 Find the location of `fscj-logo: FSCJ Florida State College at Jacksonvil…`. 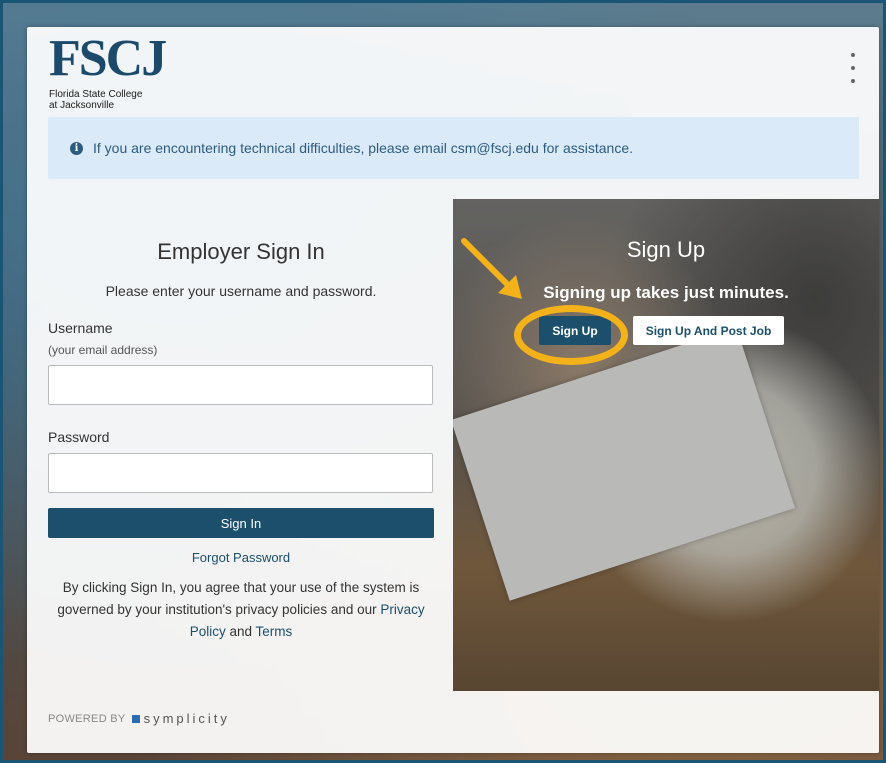

fscj-logo: FSCJ Florida State College at Jacksonvil… is located at coordinates (108, 71).